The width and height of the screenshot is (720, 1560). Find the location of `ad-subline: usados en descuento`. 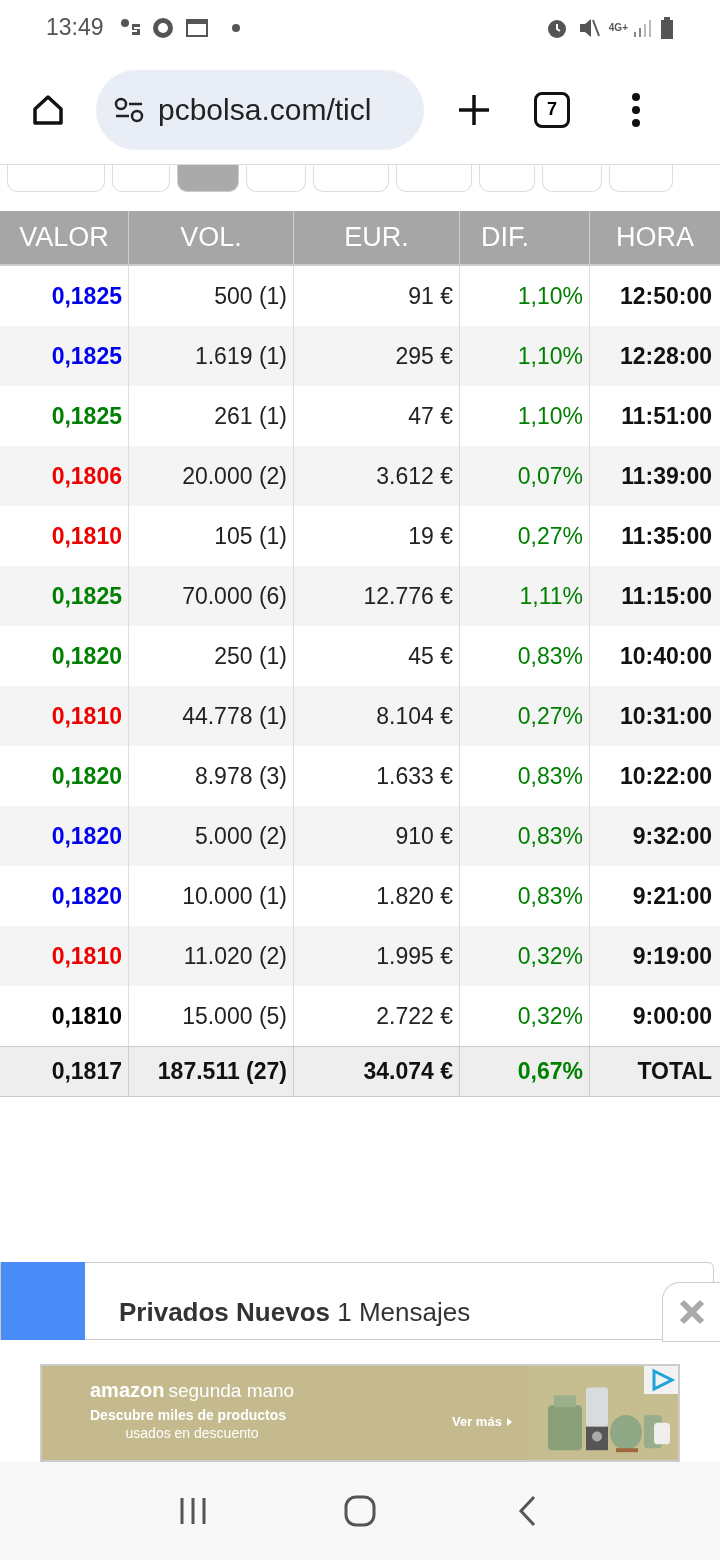

ad-subline: usados en descuento is located at coordinates (192, 1433).